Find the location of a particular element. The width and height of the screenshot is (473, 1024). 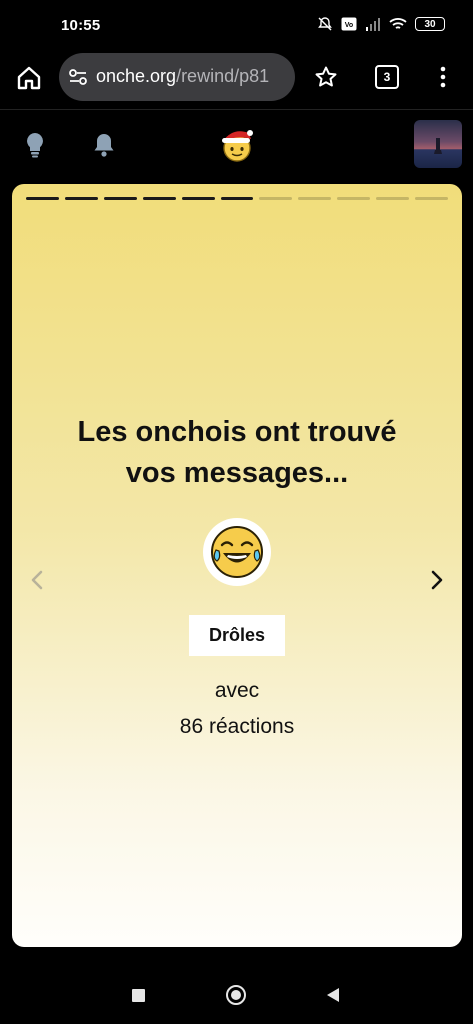

laughing-tears-emoji-icon is located at coordinates (237, 552).